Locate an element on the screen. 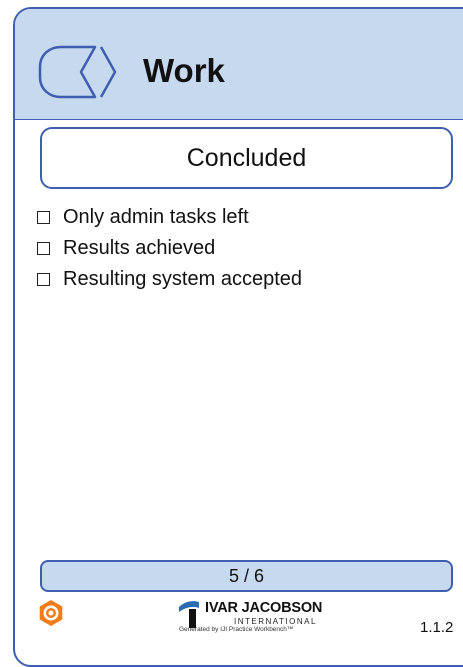 Image resolution: width=463 pixels, height=667 pixels. state-name: Concluded is located at coordinates (246, 157).